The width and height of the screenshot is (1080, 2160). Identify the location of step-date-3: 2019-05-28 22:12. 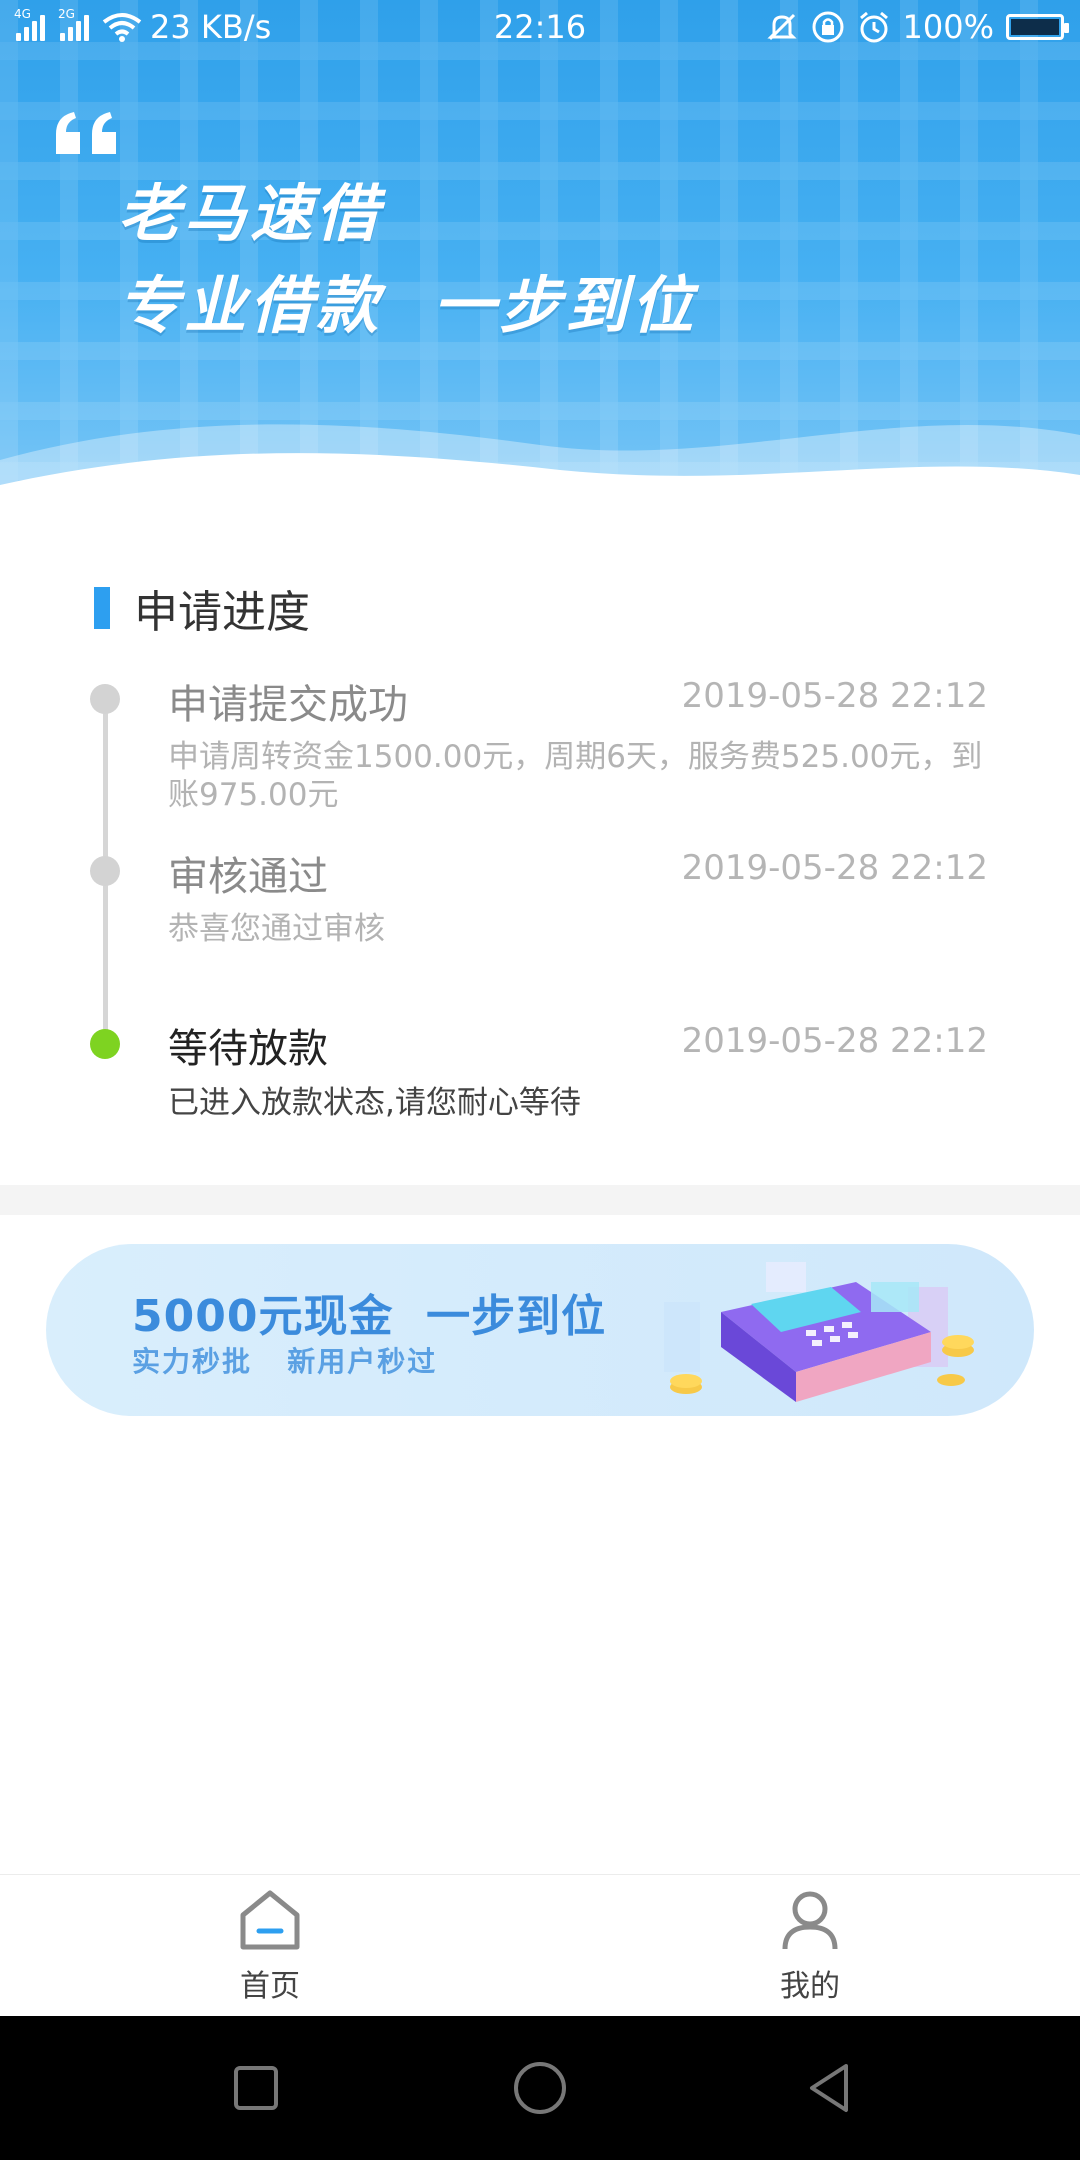
(834, 1041).